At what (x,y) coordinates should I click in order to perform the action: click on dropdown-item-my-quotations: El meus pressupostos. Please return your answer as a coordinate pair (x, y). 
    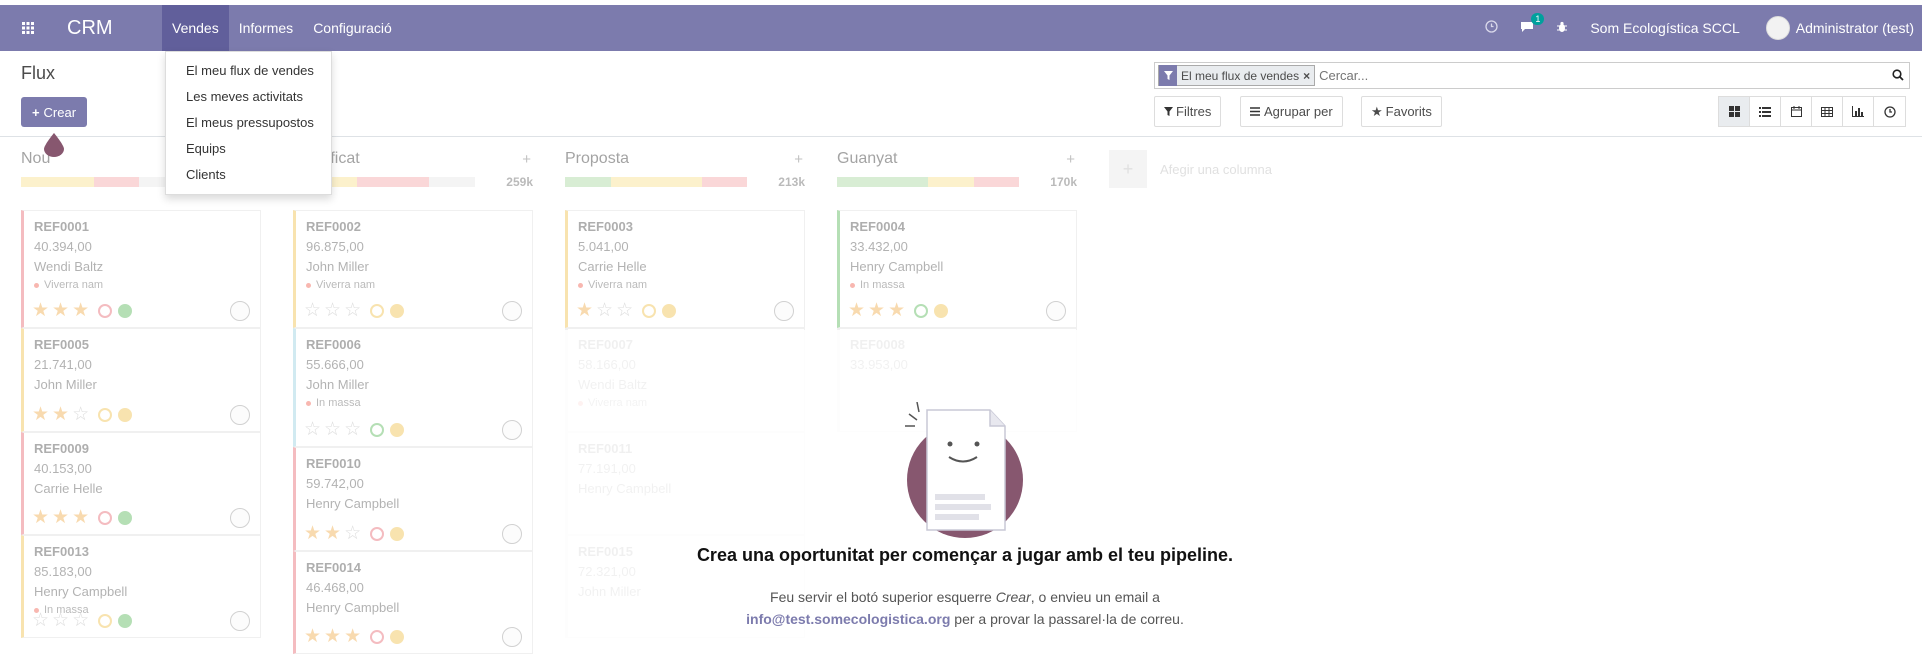
    Looking at the image, I should click on (248, 123).